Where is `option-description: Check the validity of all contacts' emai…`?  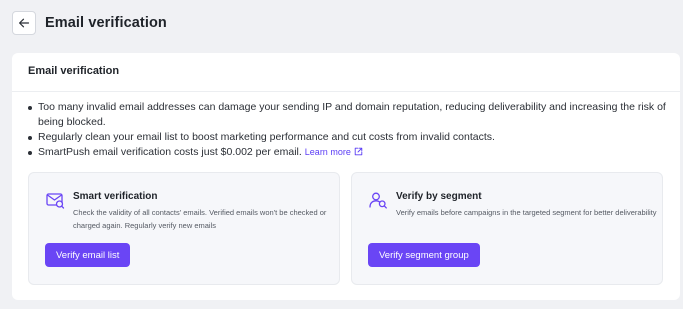
option-description: Check the validity of all contacts' emai… is located at coordinates (200, 219).